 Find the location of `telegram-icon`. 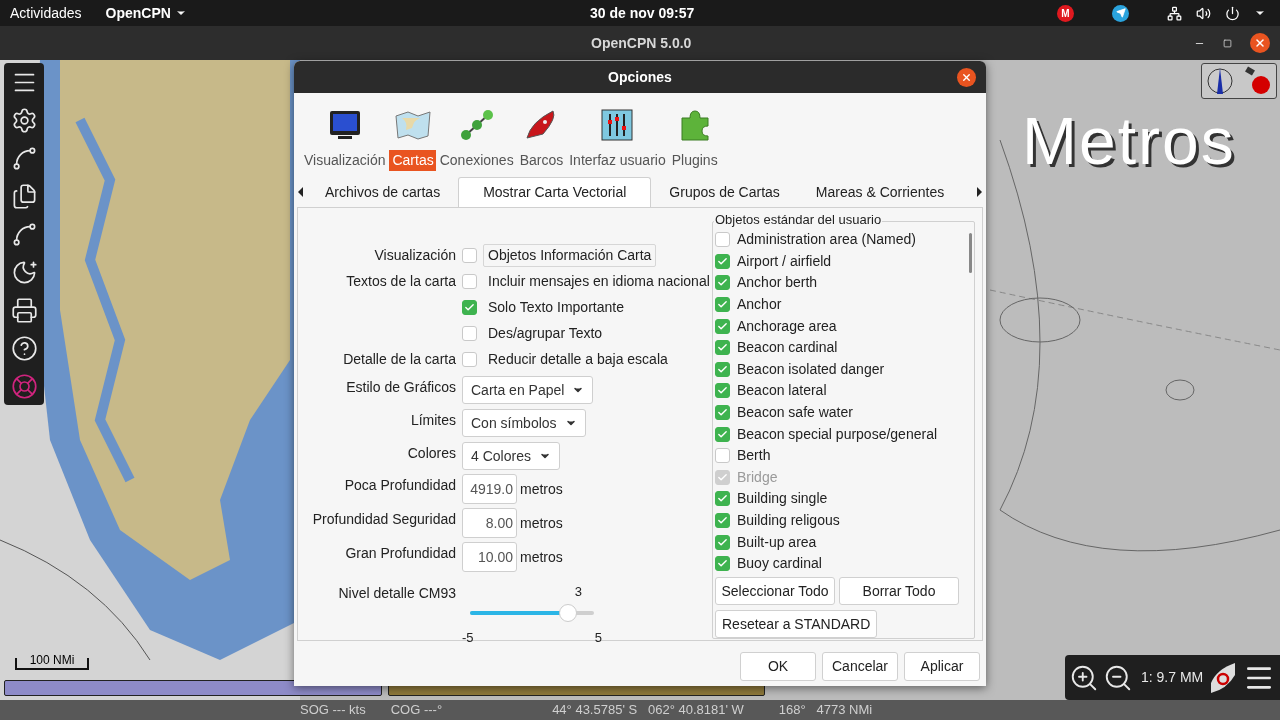

telegram-icon is located at coordinates (1120, 13).